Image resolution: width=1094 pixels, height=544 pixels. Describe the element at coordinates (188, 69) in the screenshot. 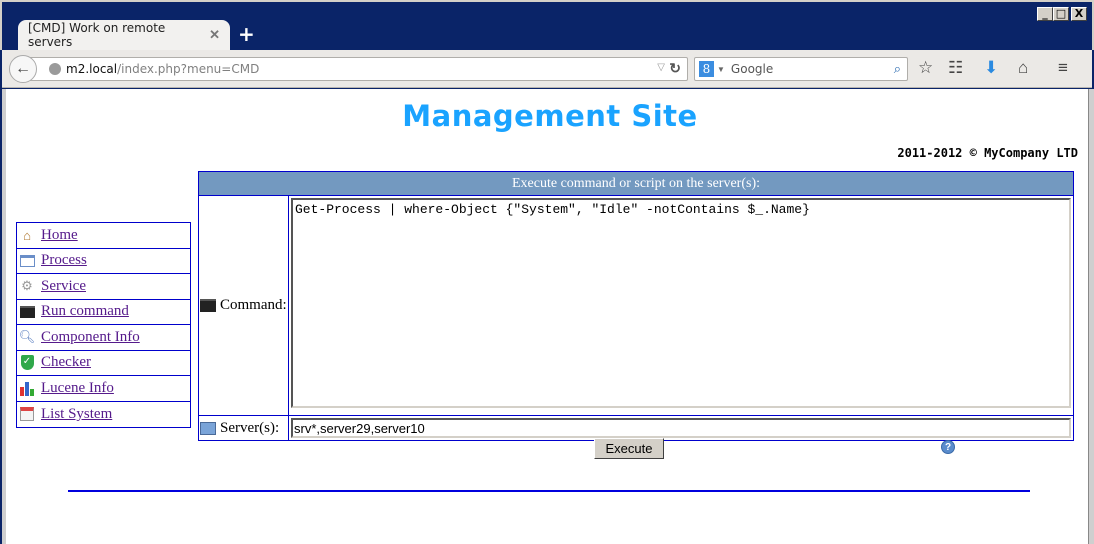

I see `url-path: /index.php?menu=CMD` at that location.